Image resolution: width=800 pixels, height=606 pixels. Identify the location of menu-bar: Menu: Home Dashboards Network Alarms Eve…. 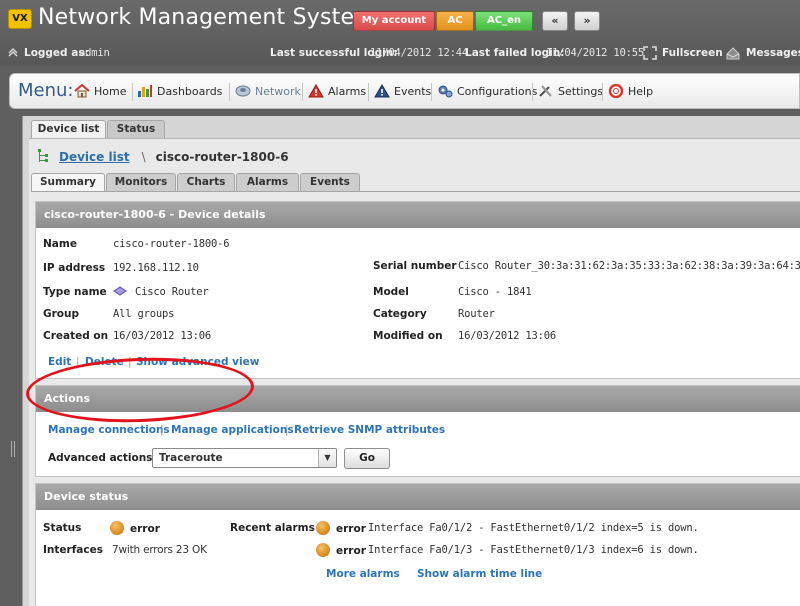
(404, 91).